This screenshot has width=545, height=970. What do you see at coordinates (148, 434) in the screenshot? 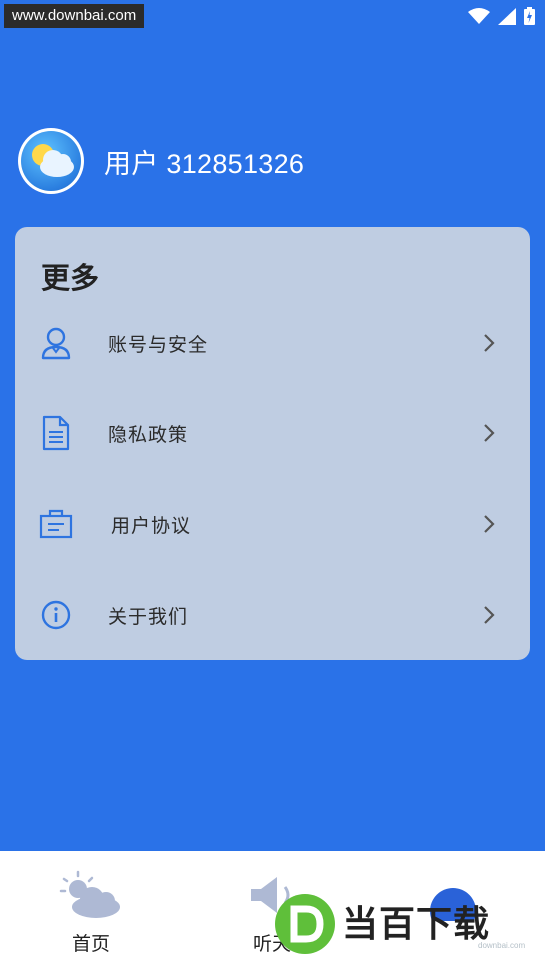
I see `menu-item-label: 隐私政策` at bounding box center [148, 434].